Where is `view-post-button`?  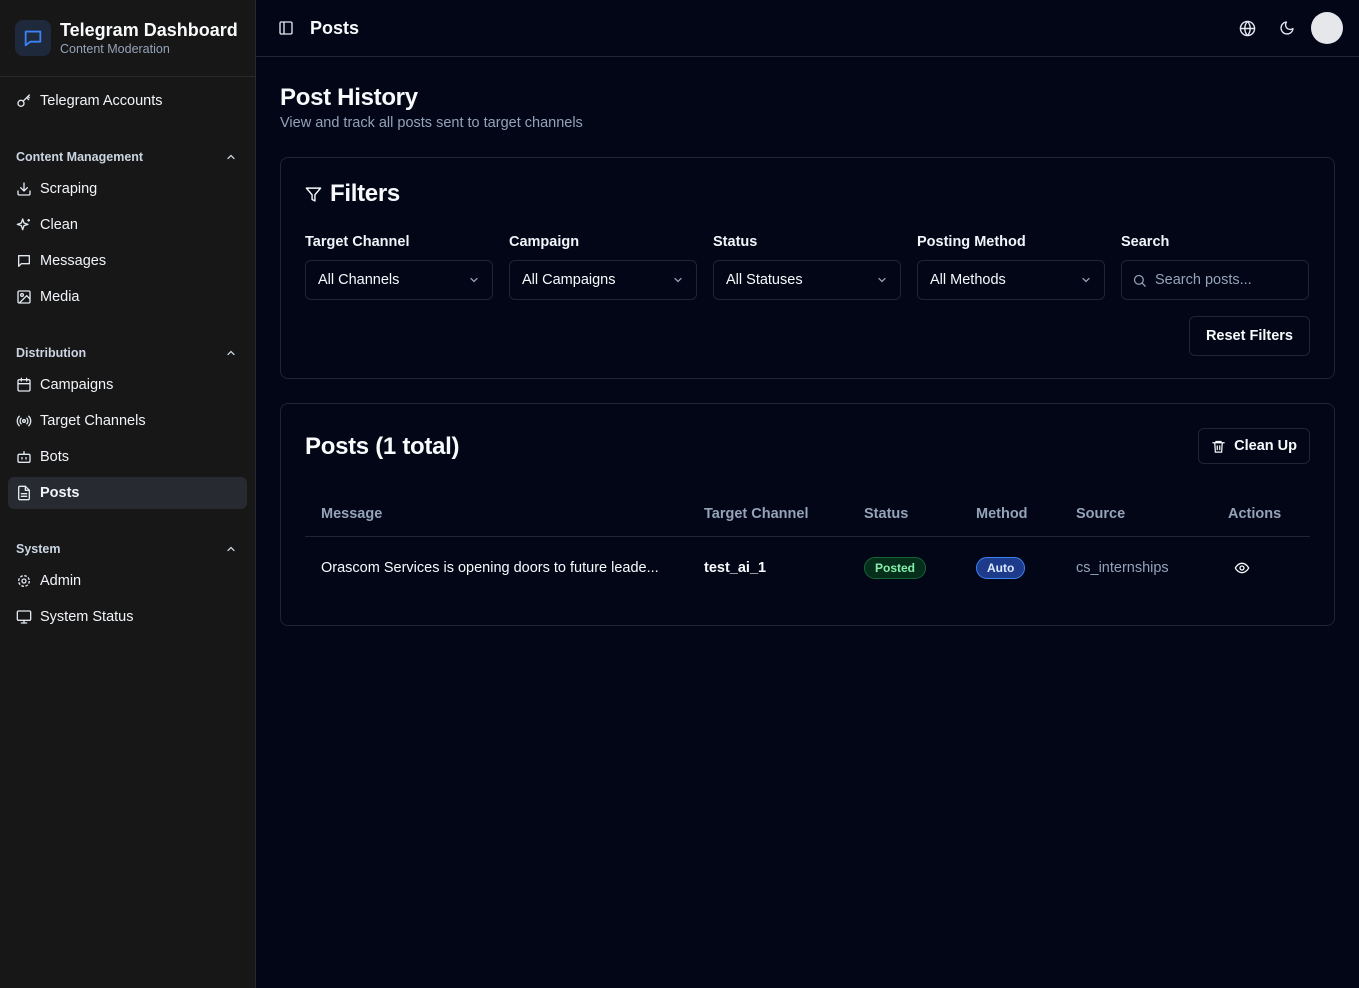 view-post-button is located at coordinates (1242, 568).